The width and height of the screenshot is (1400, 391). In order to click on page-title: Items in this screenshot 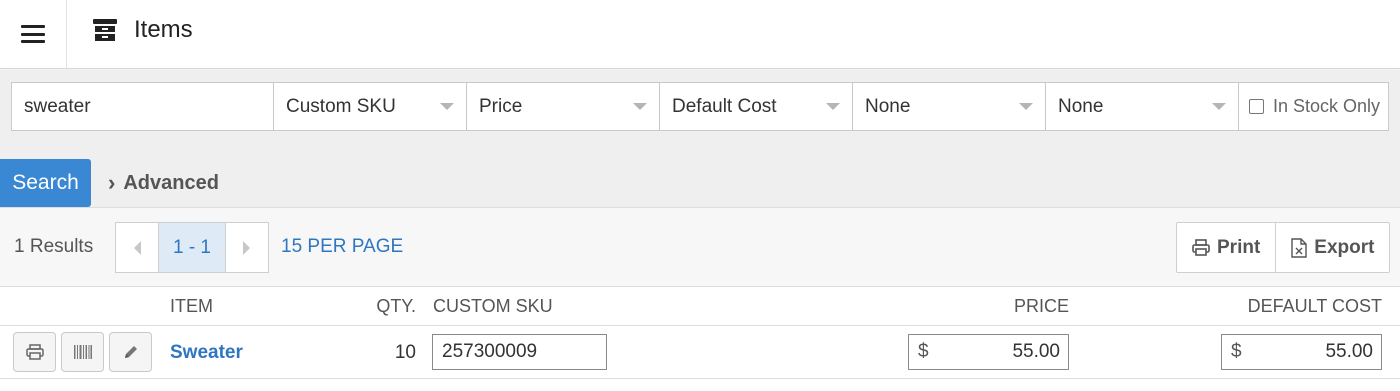, I will do `click(163, 29)`.